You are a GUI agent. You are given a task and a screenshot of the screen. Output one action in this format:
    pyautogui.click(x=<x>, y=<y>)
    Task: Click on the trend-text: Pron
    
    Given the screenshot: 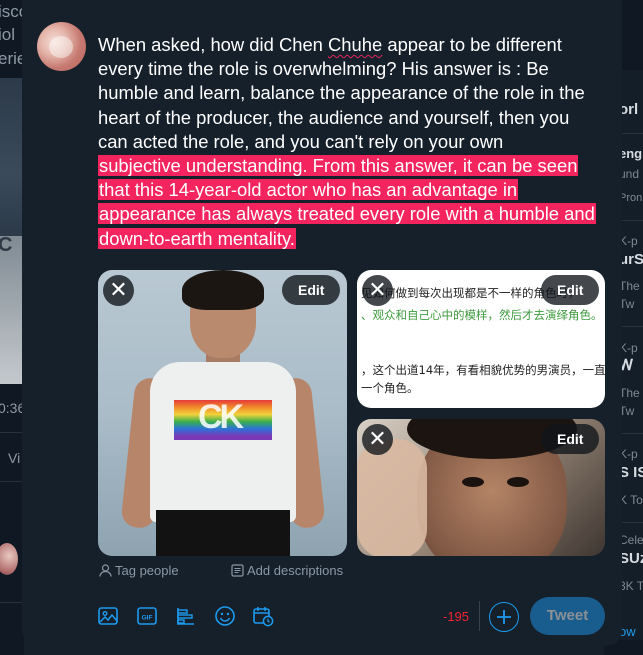 What is the action you would take?
    pyautogui.click(x=631, y=198)
    